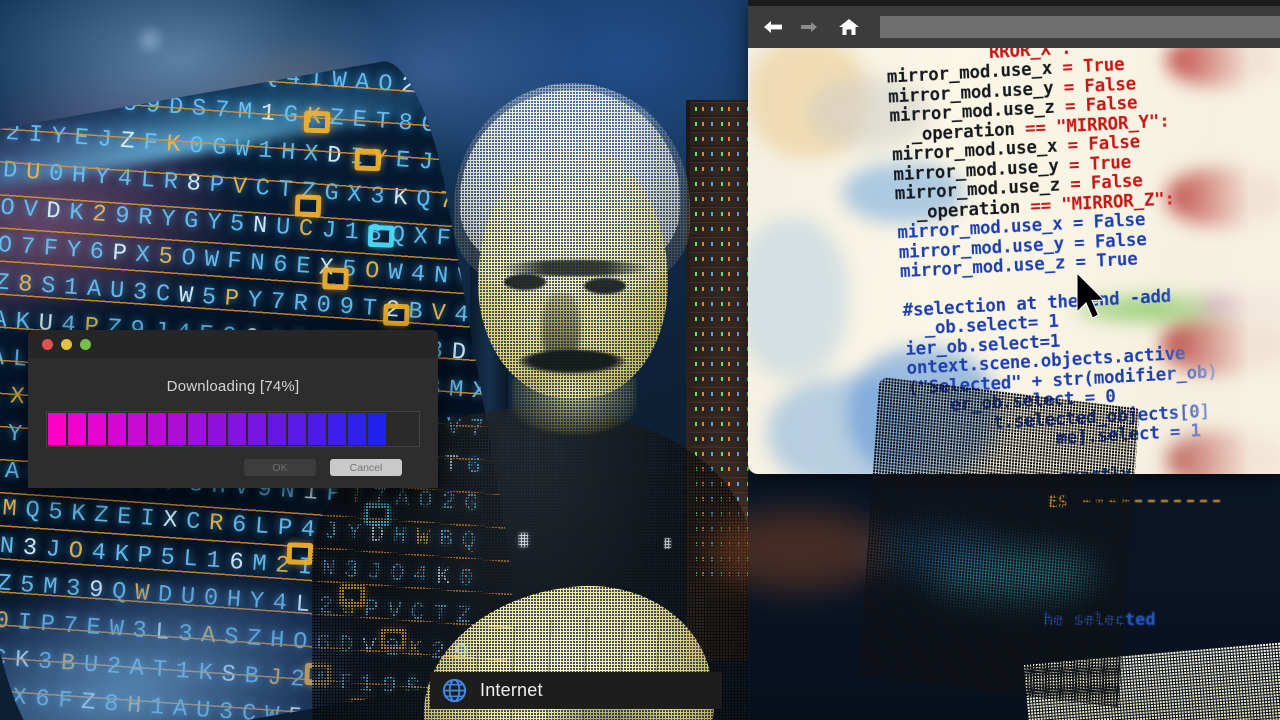 This screenshot has height=720, width=1280. Describe the element at coordinates (849, 27) in the screenshot. I see `home-icon` at that location.